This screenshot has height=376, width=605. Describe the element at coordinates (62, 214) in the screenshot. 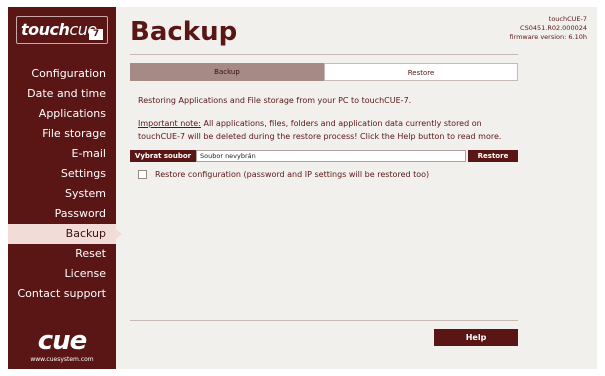

I see `sidebar-item-password: Password` at that location.